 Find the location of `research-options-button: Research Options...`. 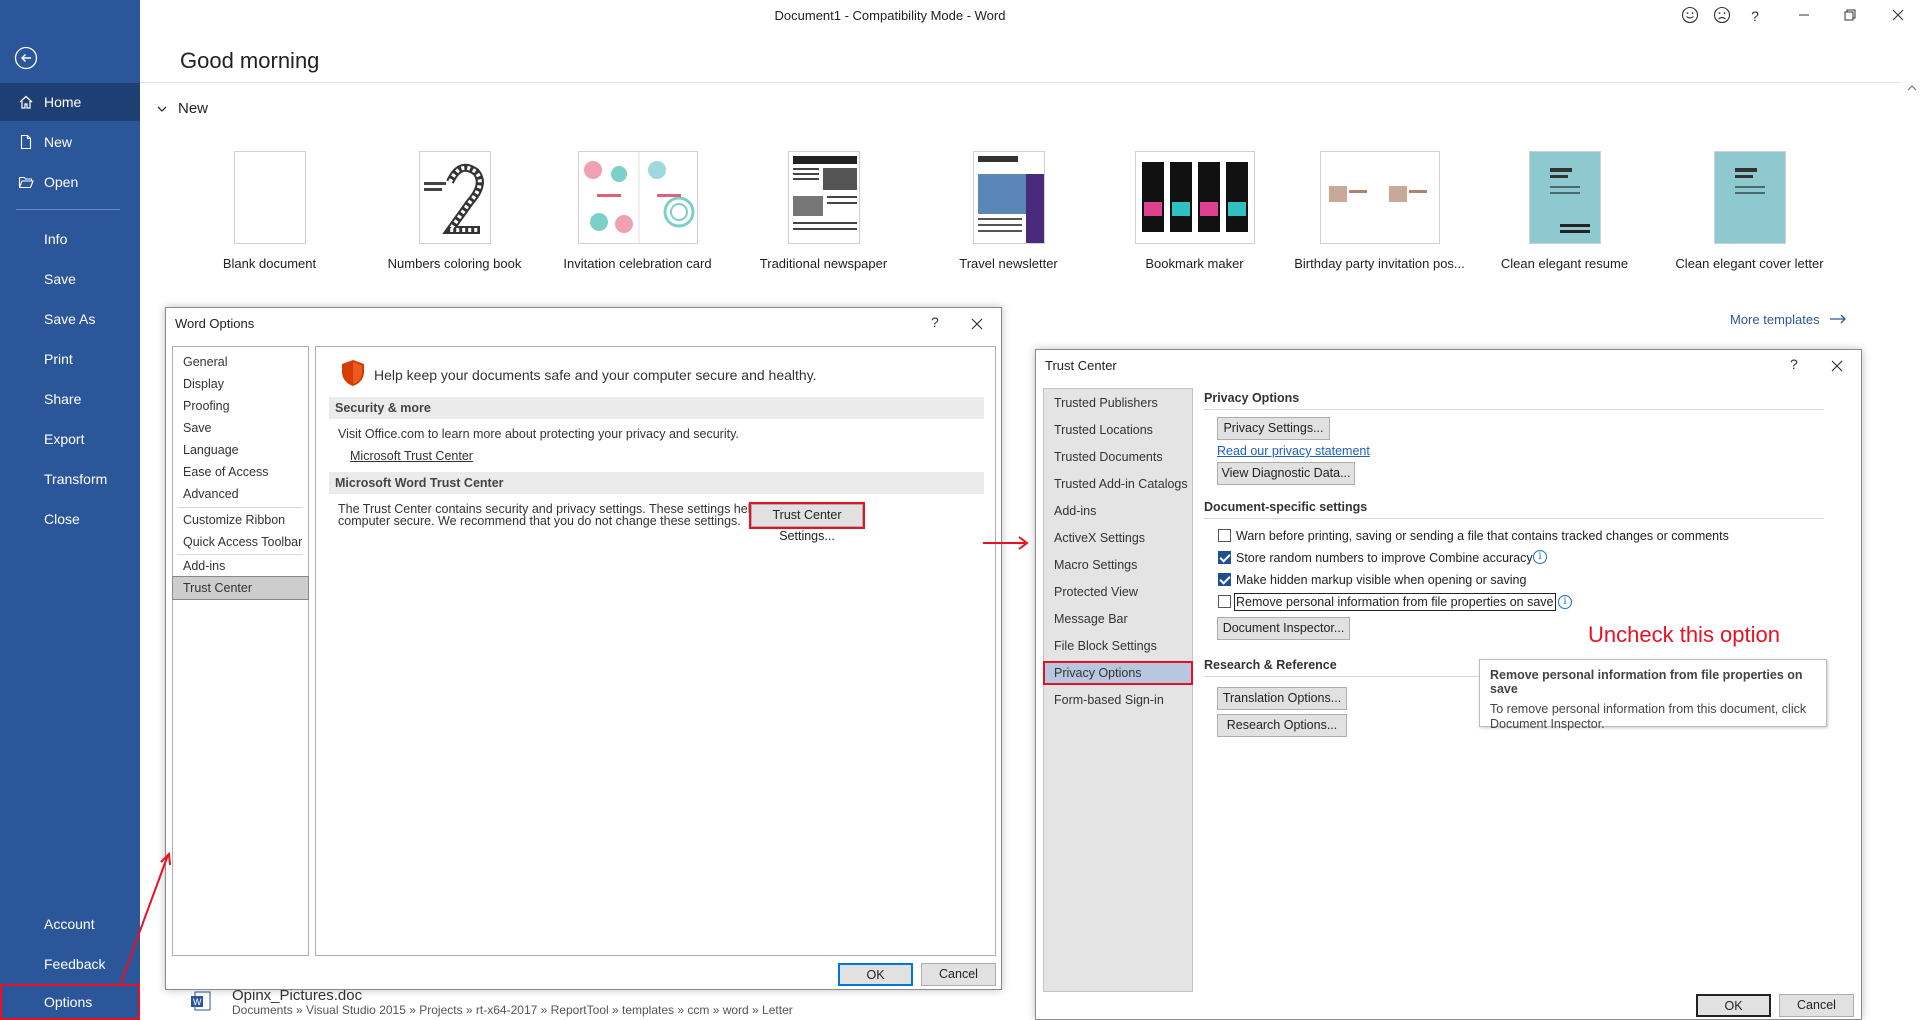

research-options-button: Research Options... is located at coordinates (1282, 725).